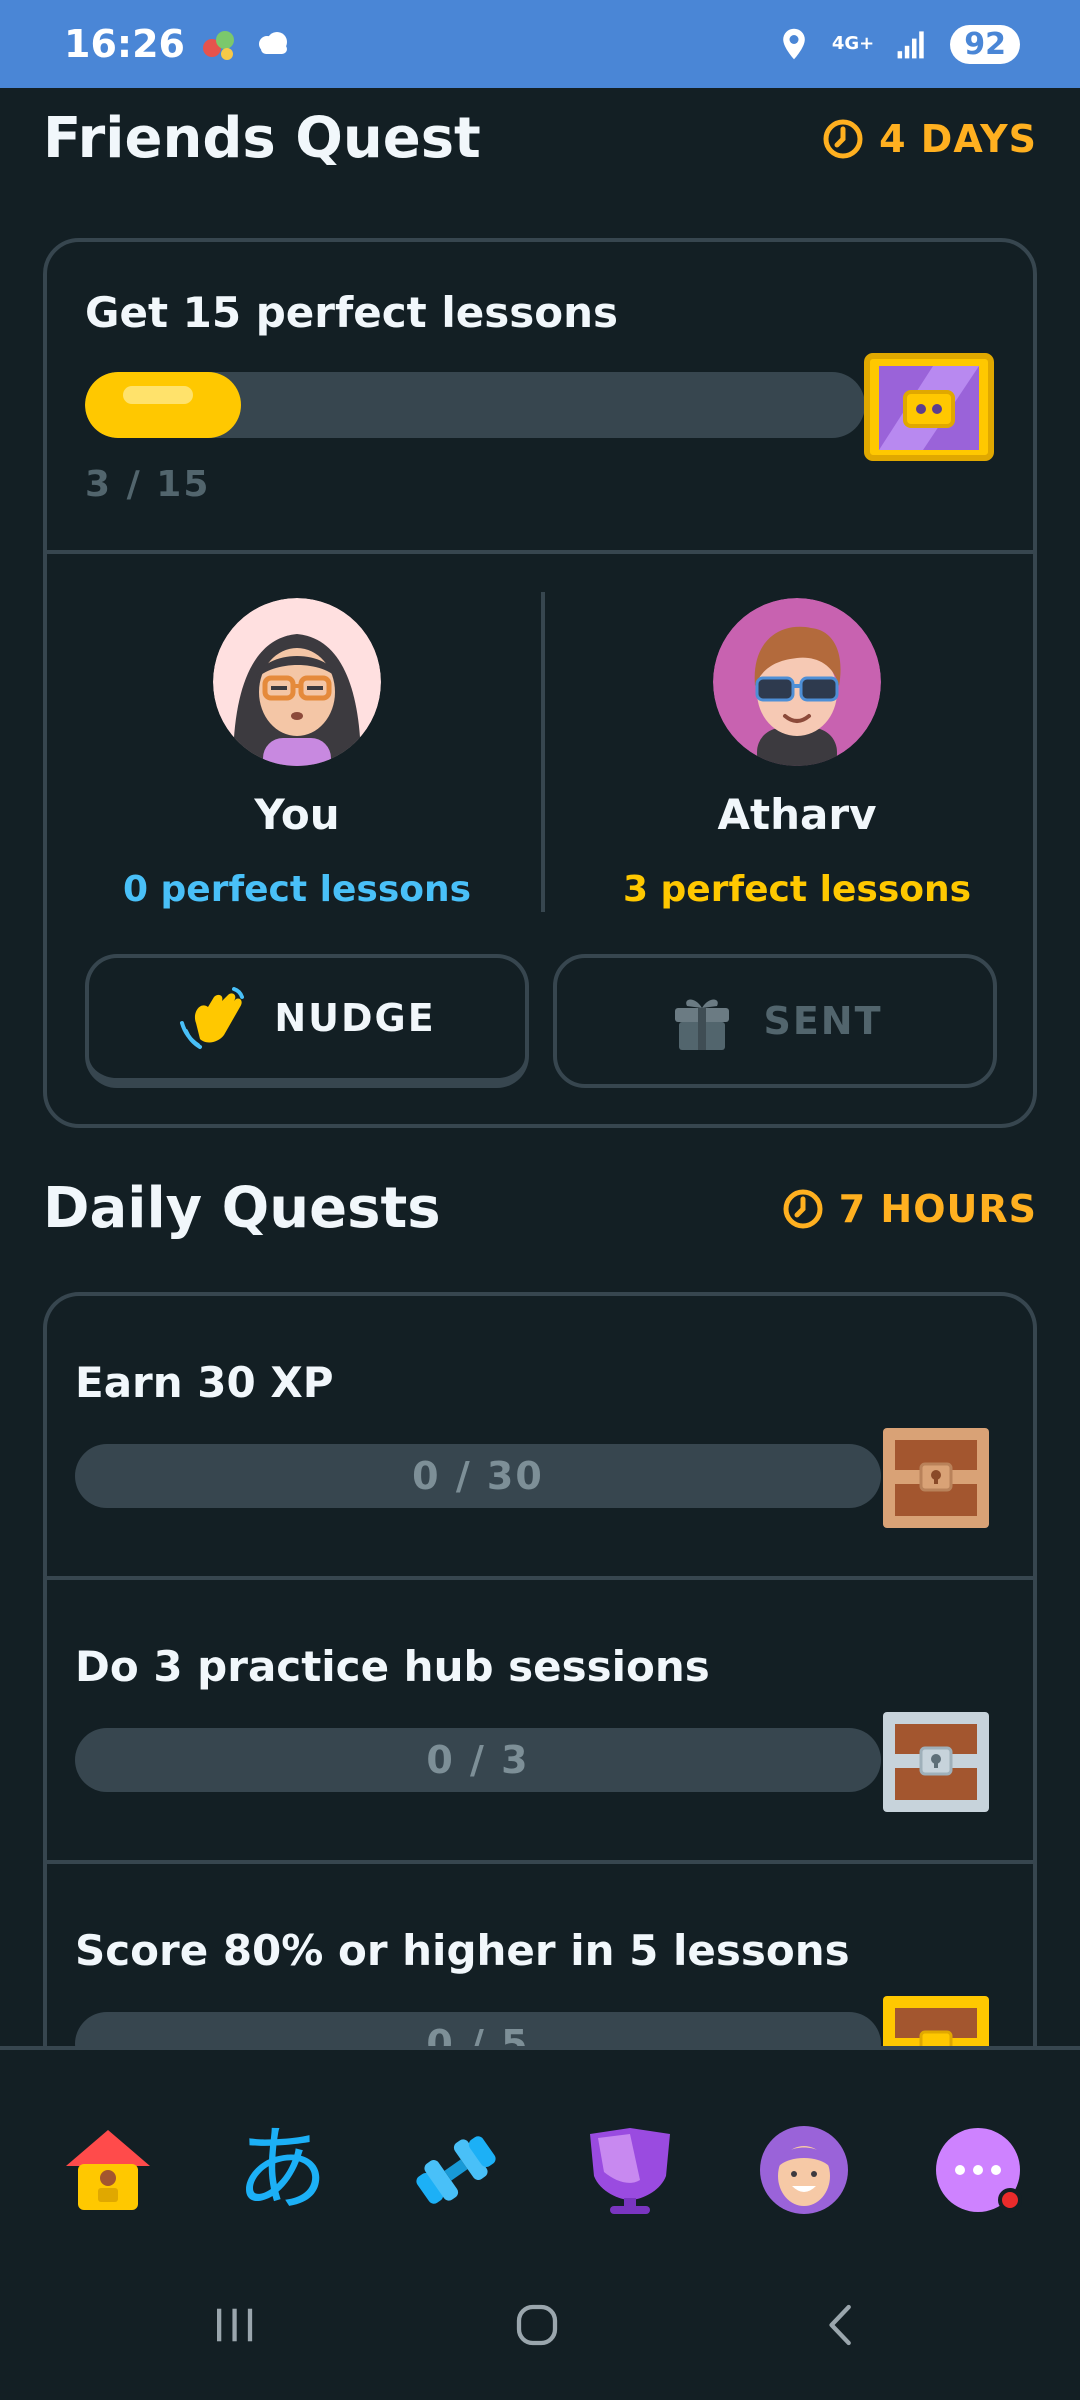  I want to click on friends-quest-progress-bar, so click(475, 405).